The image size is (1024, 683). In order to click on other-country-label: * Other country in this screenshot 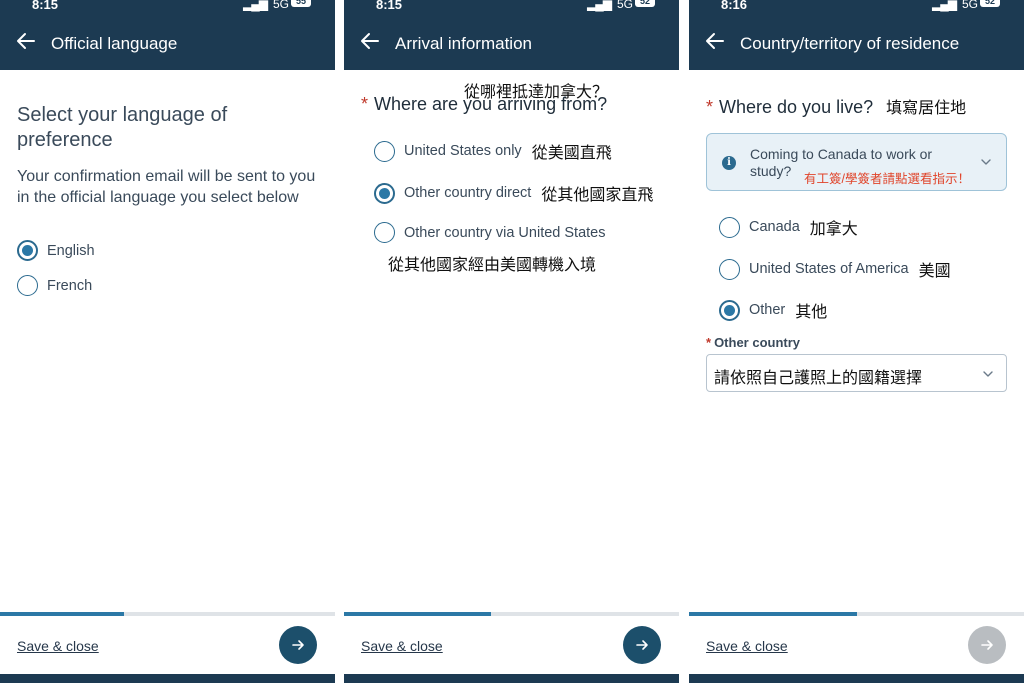, I will do `click(753, 342)`.